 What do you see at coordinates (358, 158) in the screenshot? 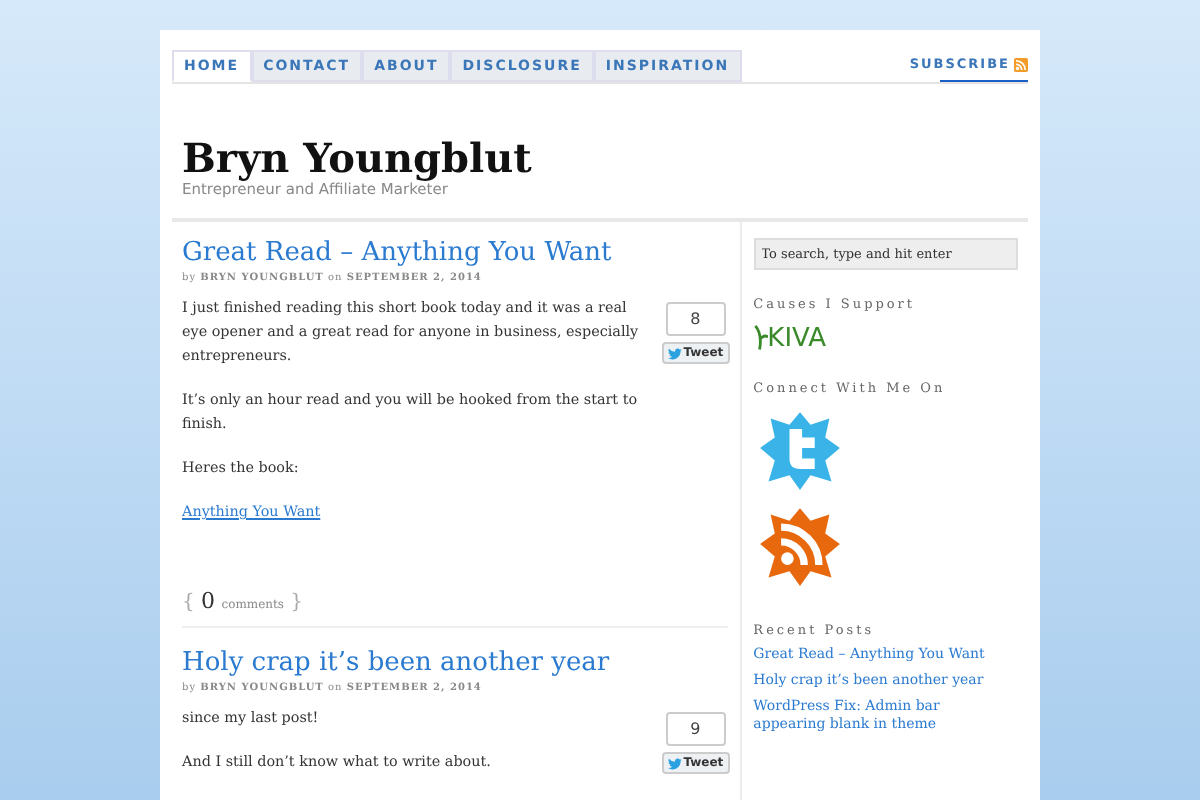
I see `site-title: Bryn Youngblut` at bounding box center [358, 158].